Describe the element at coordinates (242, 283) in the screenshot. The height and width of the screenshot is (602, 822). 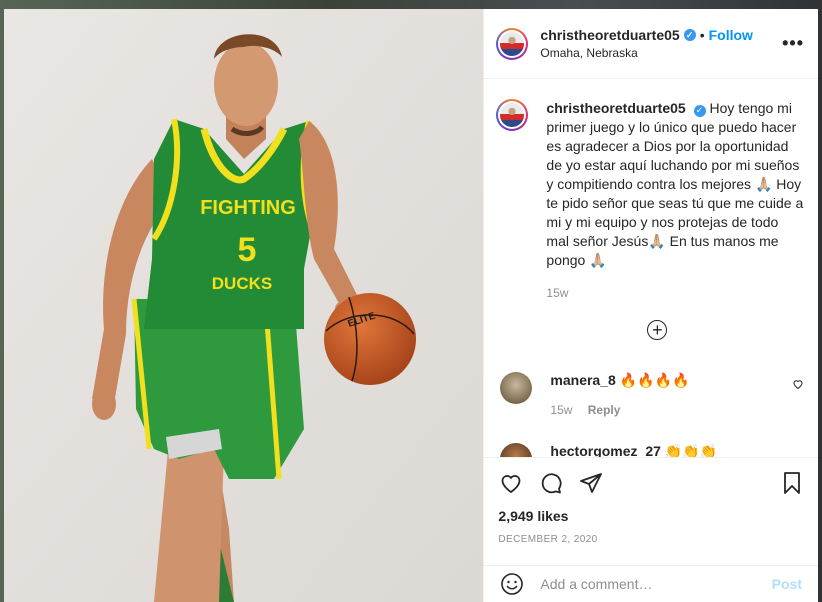
I see `jersey-text-bottom: DUCKS` at that location.